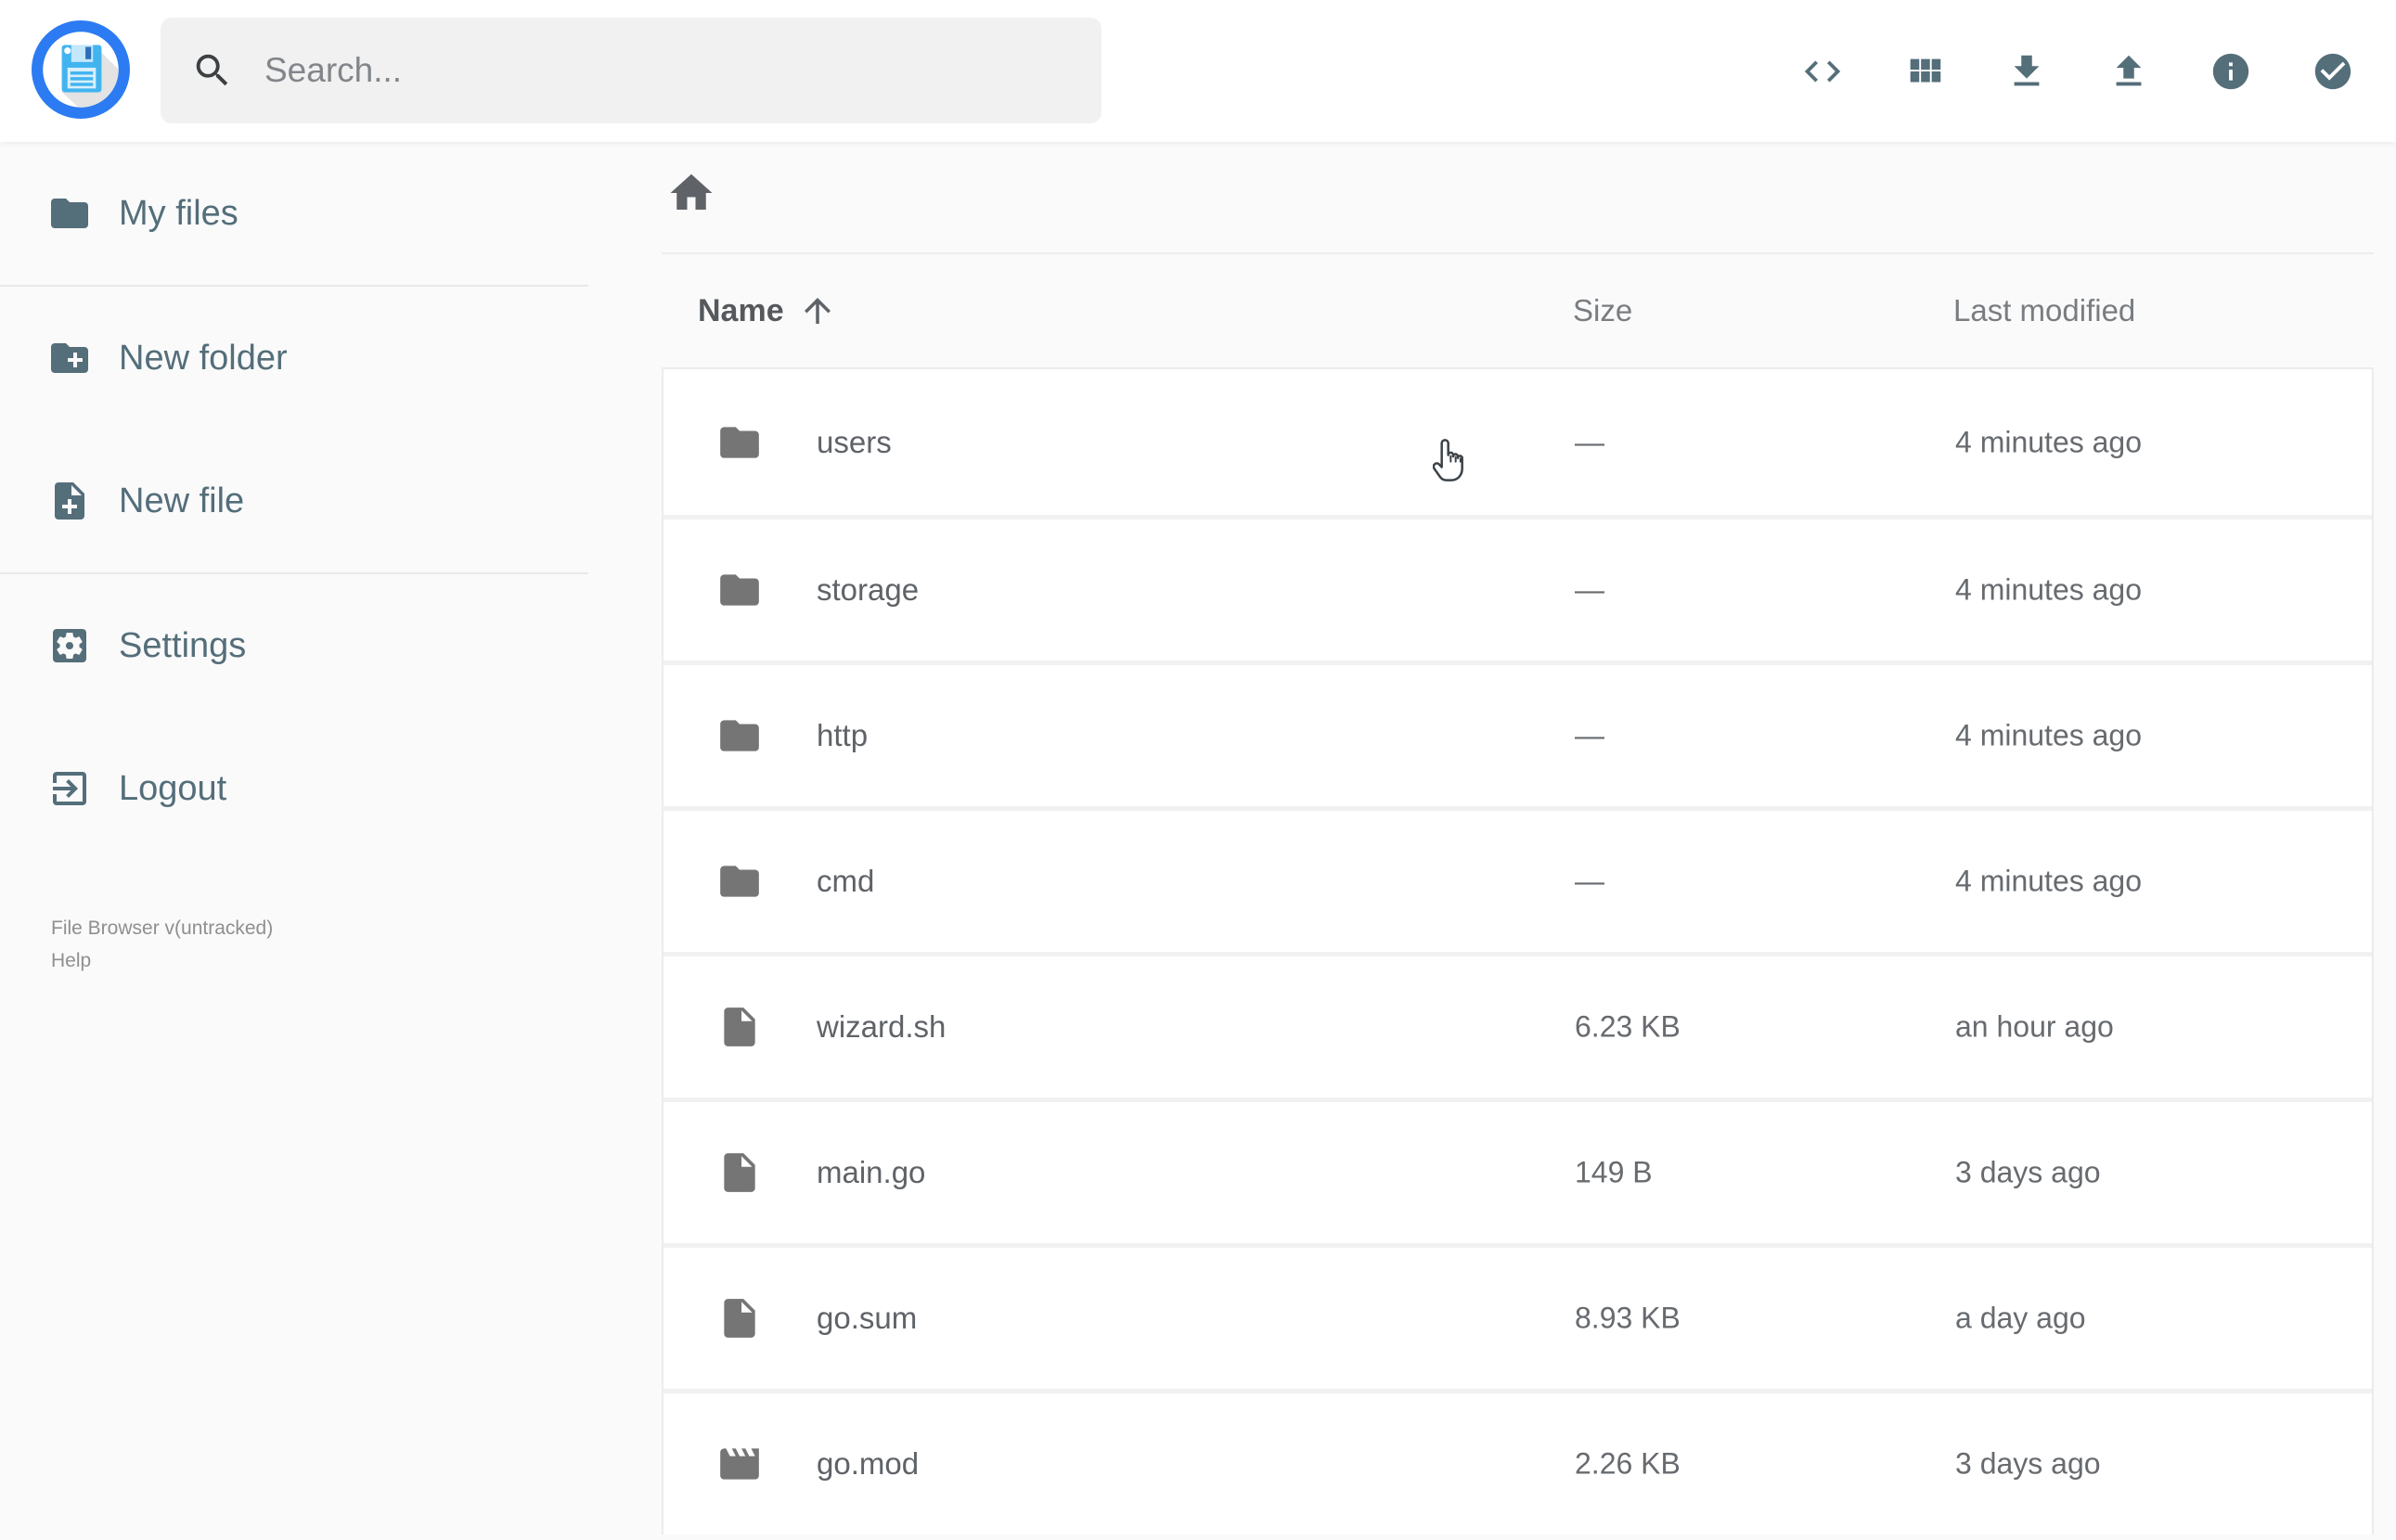 The width and height of the screenshot is (2396, 1540). I want to click on download-icon, so click(2027, 70).